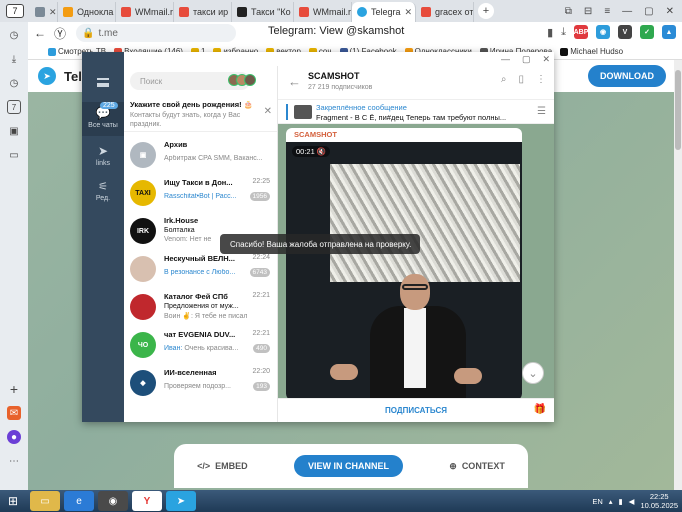 This screenshot has width=682, height=512. I want to click on url-text: t.me, so click(108, 33).